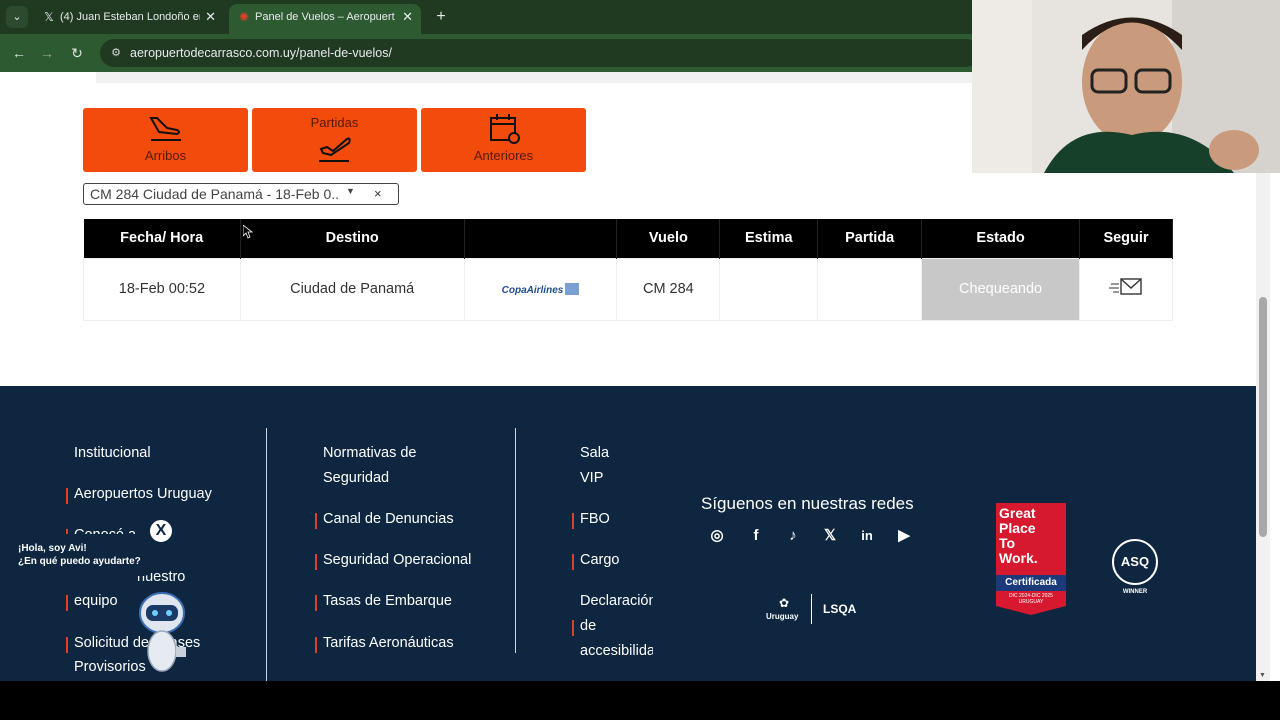 The height and width of the screenshot is (720, 1280). Describe the element at coordinates (541, 238) in the screenshot. I see `col-airline` at that location.